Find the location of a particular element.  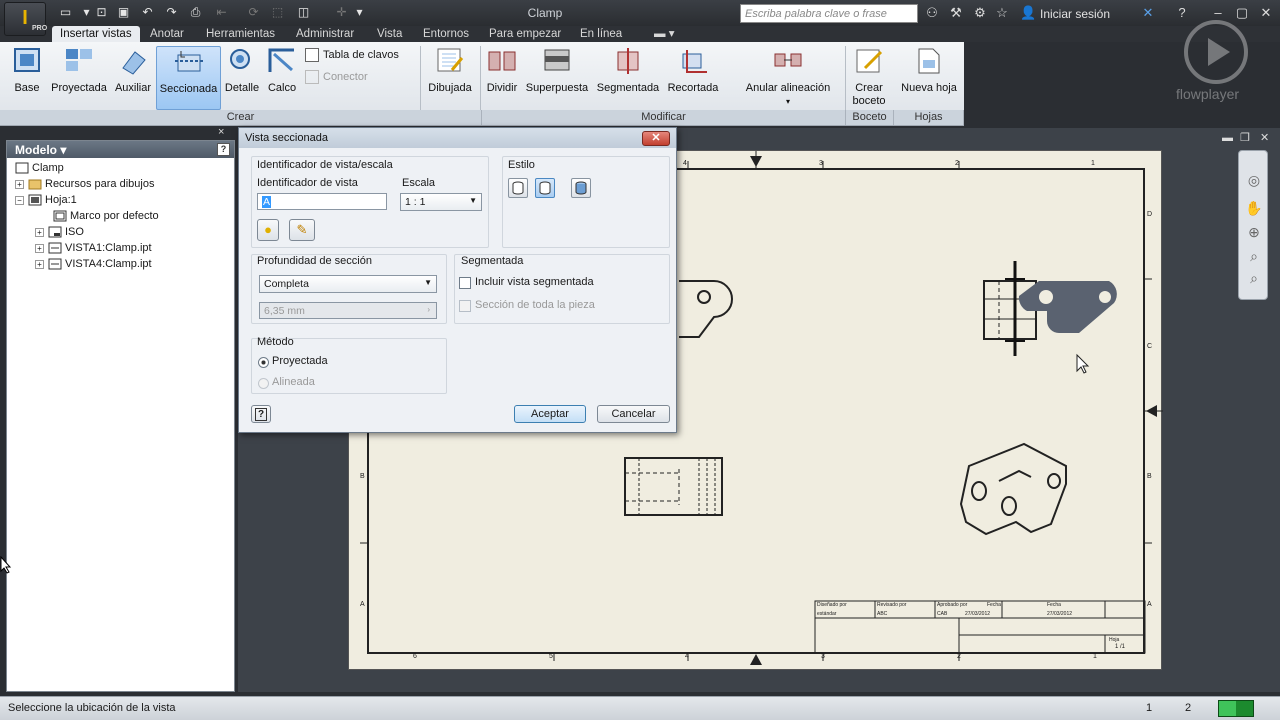

view-id-label: Identificador de vista is located at coordinates (307, 183).